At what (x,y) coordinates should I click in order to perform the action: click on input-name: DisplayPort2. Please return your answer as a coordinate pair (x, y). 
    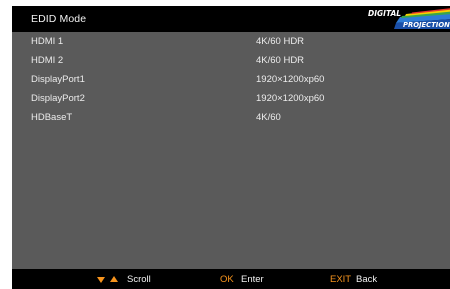
    Looking at the image, I should click on (58, 98).